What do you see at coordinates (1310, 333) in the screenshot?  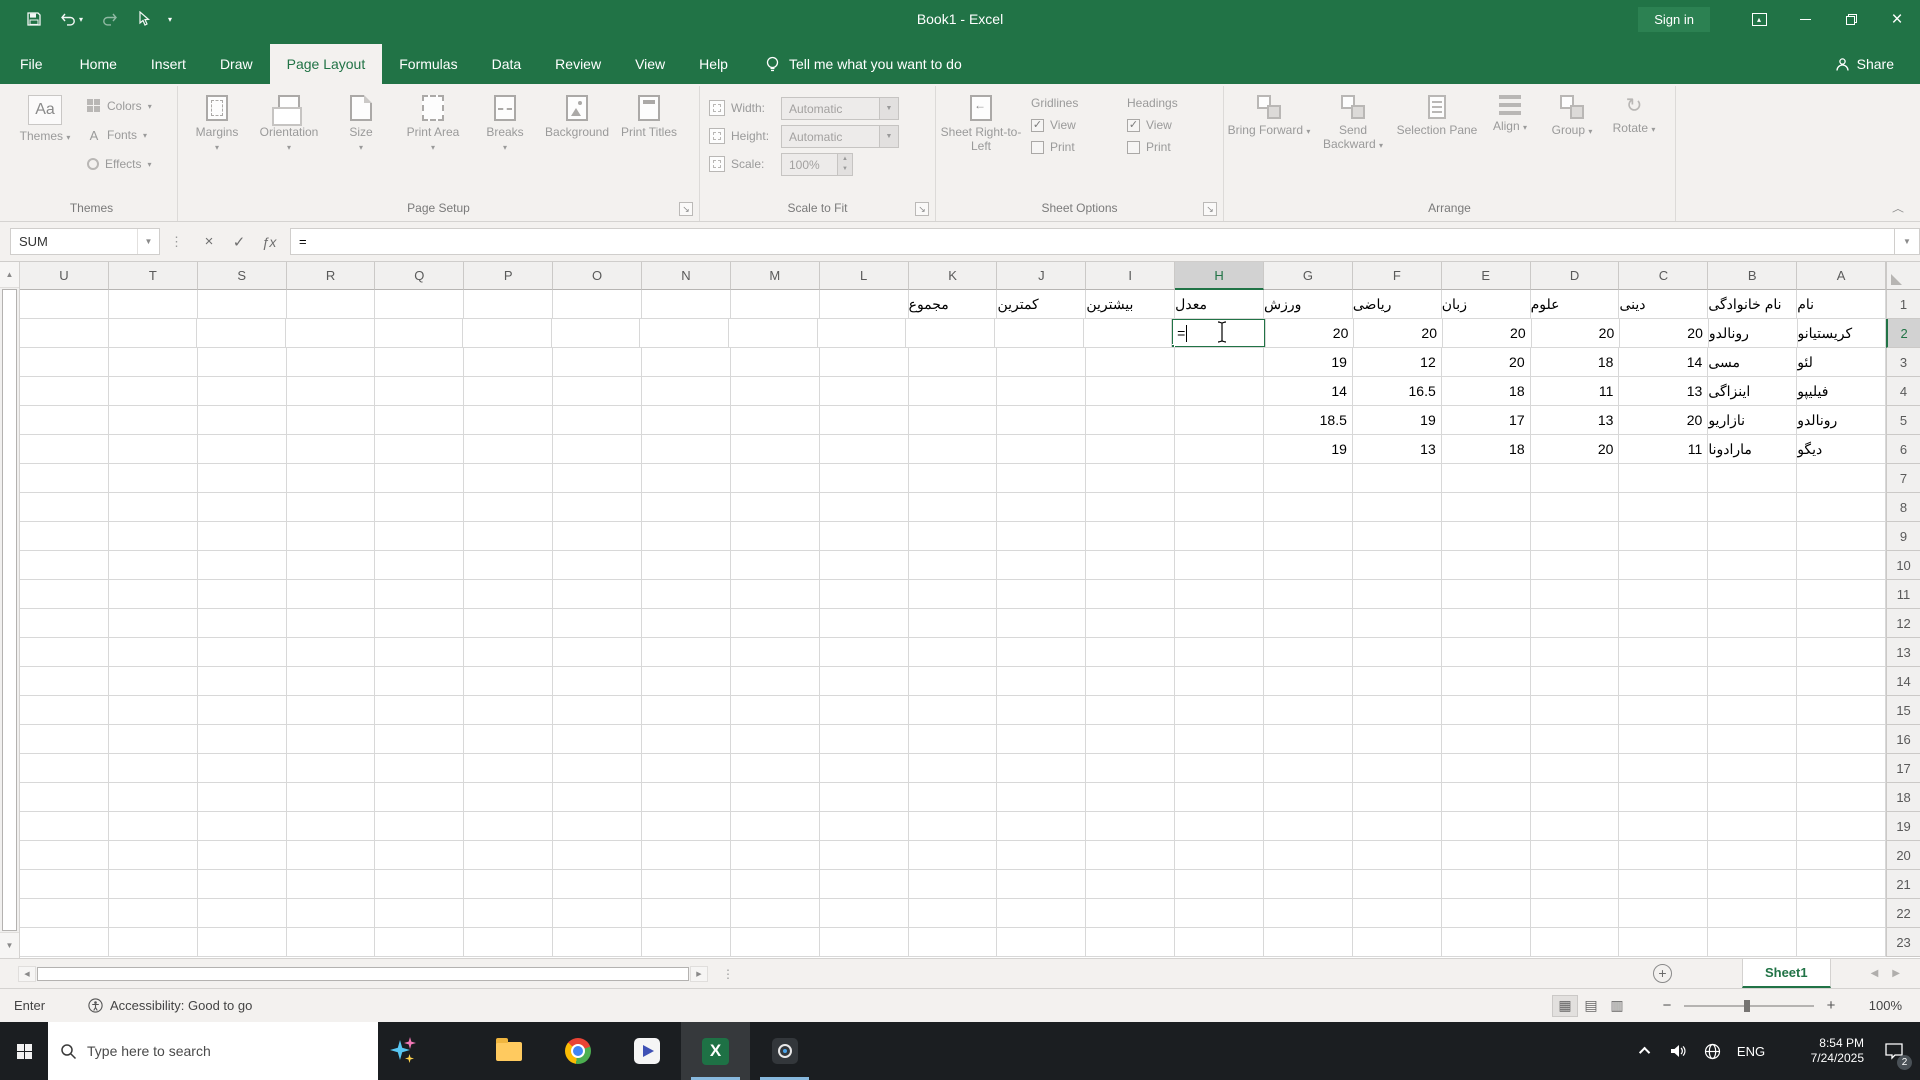 I see `cell-G2: 20` at bounding box center [1310, 333].